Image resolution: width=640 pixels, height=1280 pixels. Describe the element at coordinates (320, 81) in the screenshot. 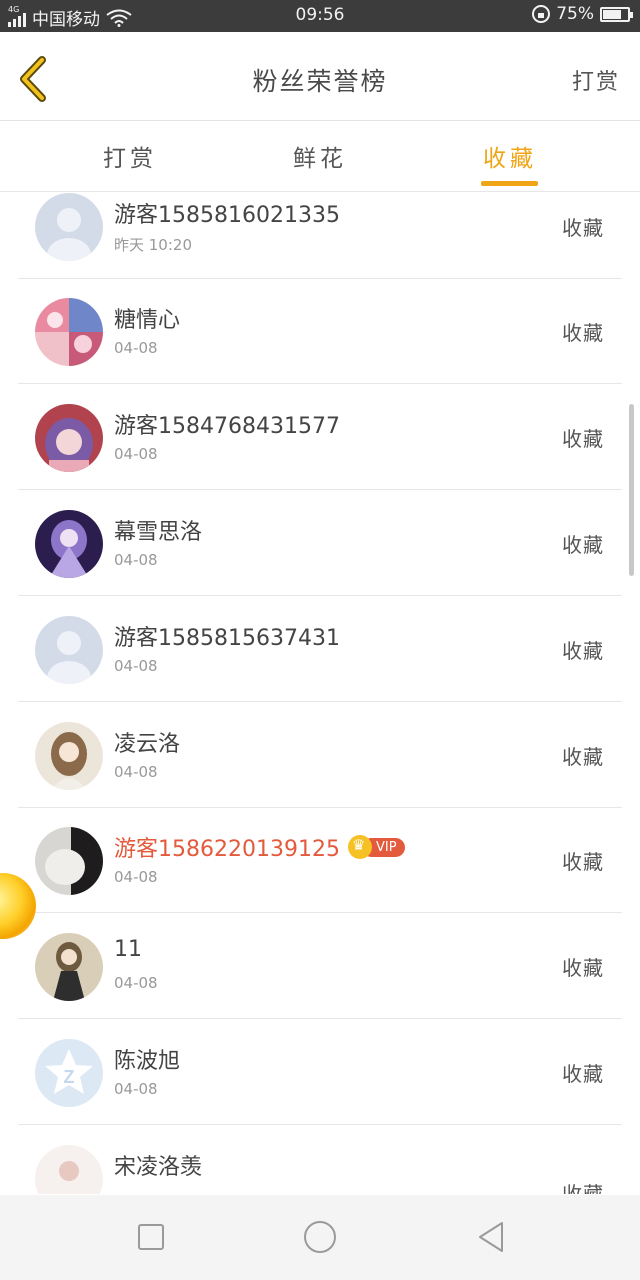

I see `page-title: 粉丝荣誉榜` at that location.